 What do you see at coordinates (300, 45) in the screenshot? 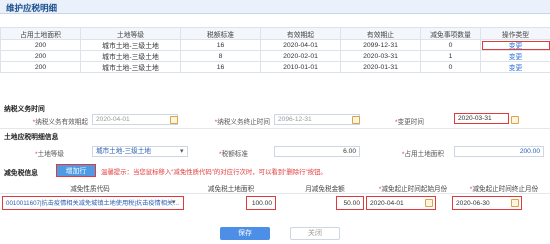
I see `table-cell: 2020-04-01` at bounding box center [300, 45].